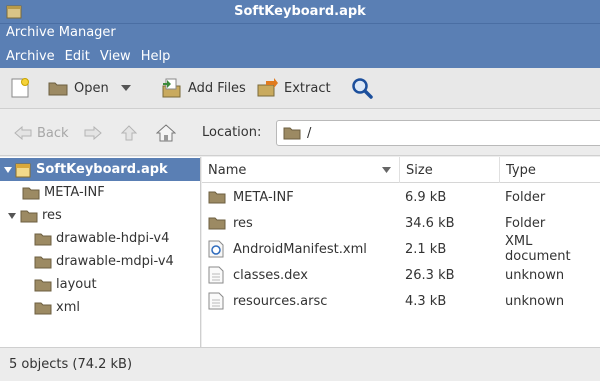 This screenshot has height=381, width=600. I want to click on up-arrow-icon, so click(129, 133).